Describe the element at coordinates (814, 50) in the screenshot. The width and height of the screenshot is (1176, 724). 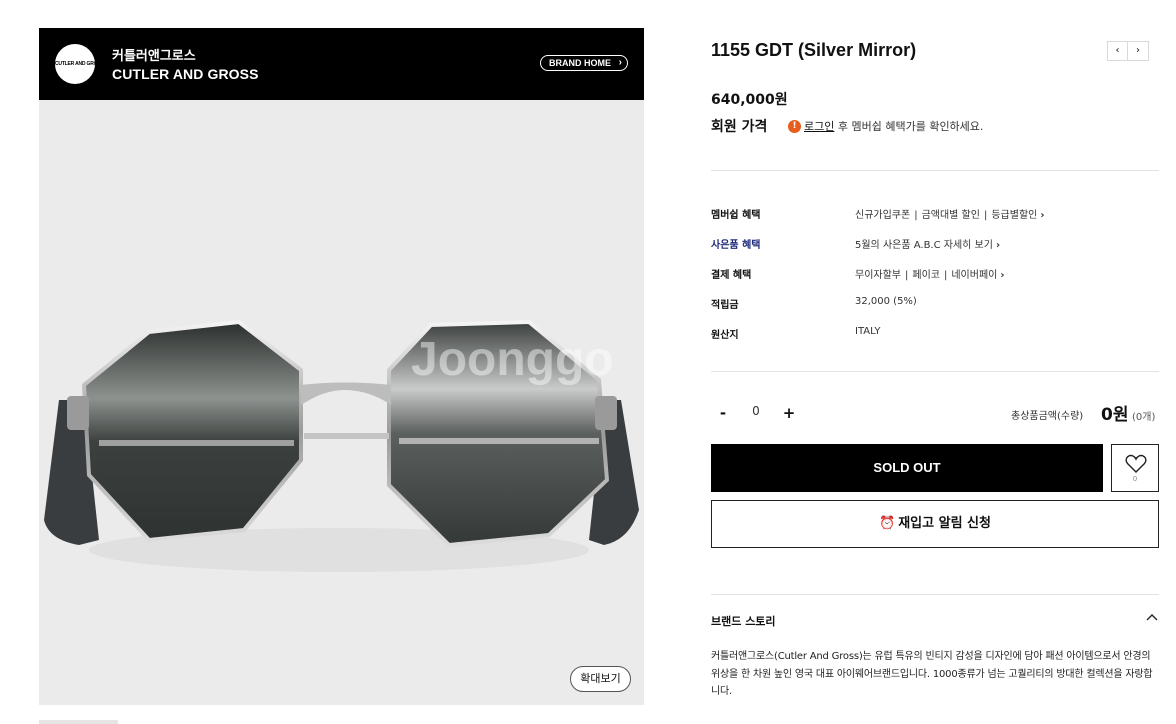
I see `product-title: 1155 GDT (Silver Mirror)` at that location.